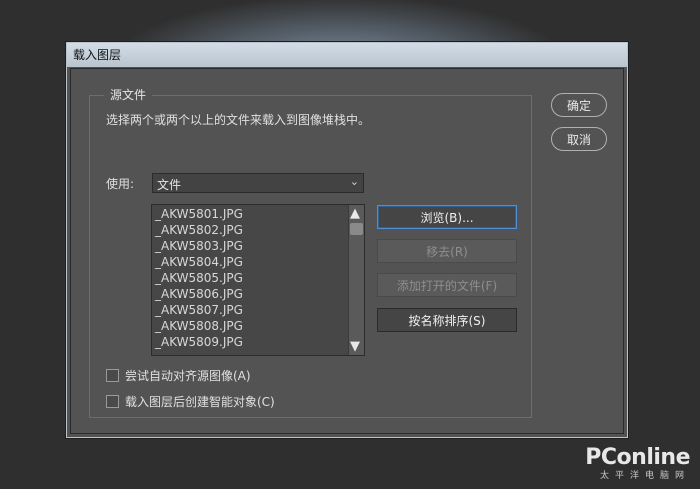 This screenshot has height=489, width=700. Describe the element at coordinates (112, 401) in the screenshot. I see `smart-object-checkbox` at that location.